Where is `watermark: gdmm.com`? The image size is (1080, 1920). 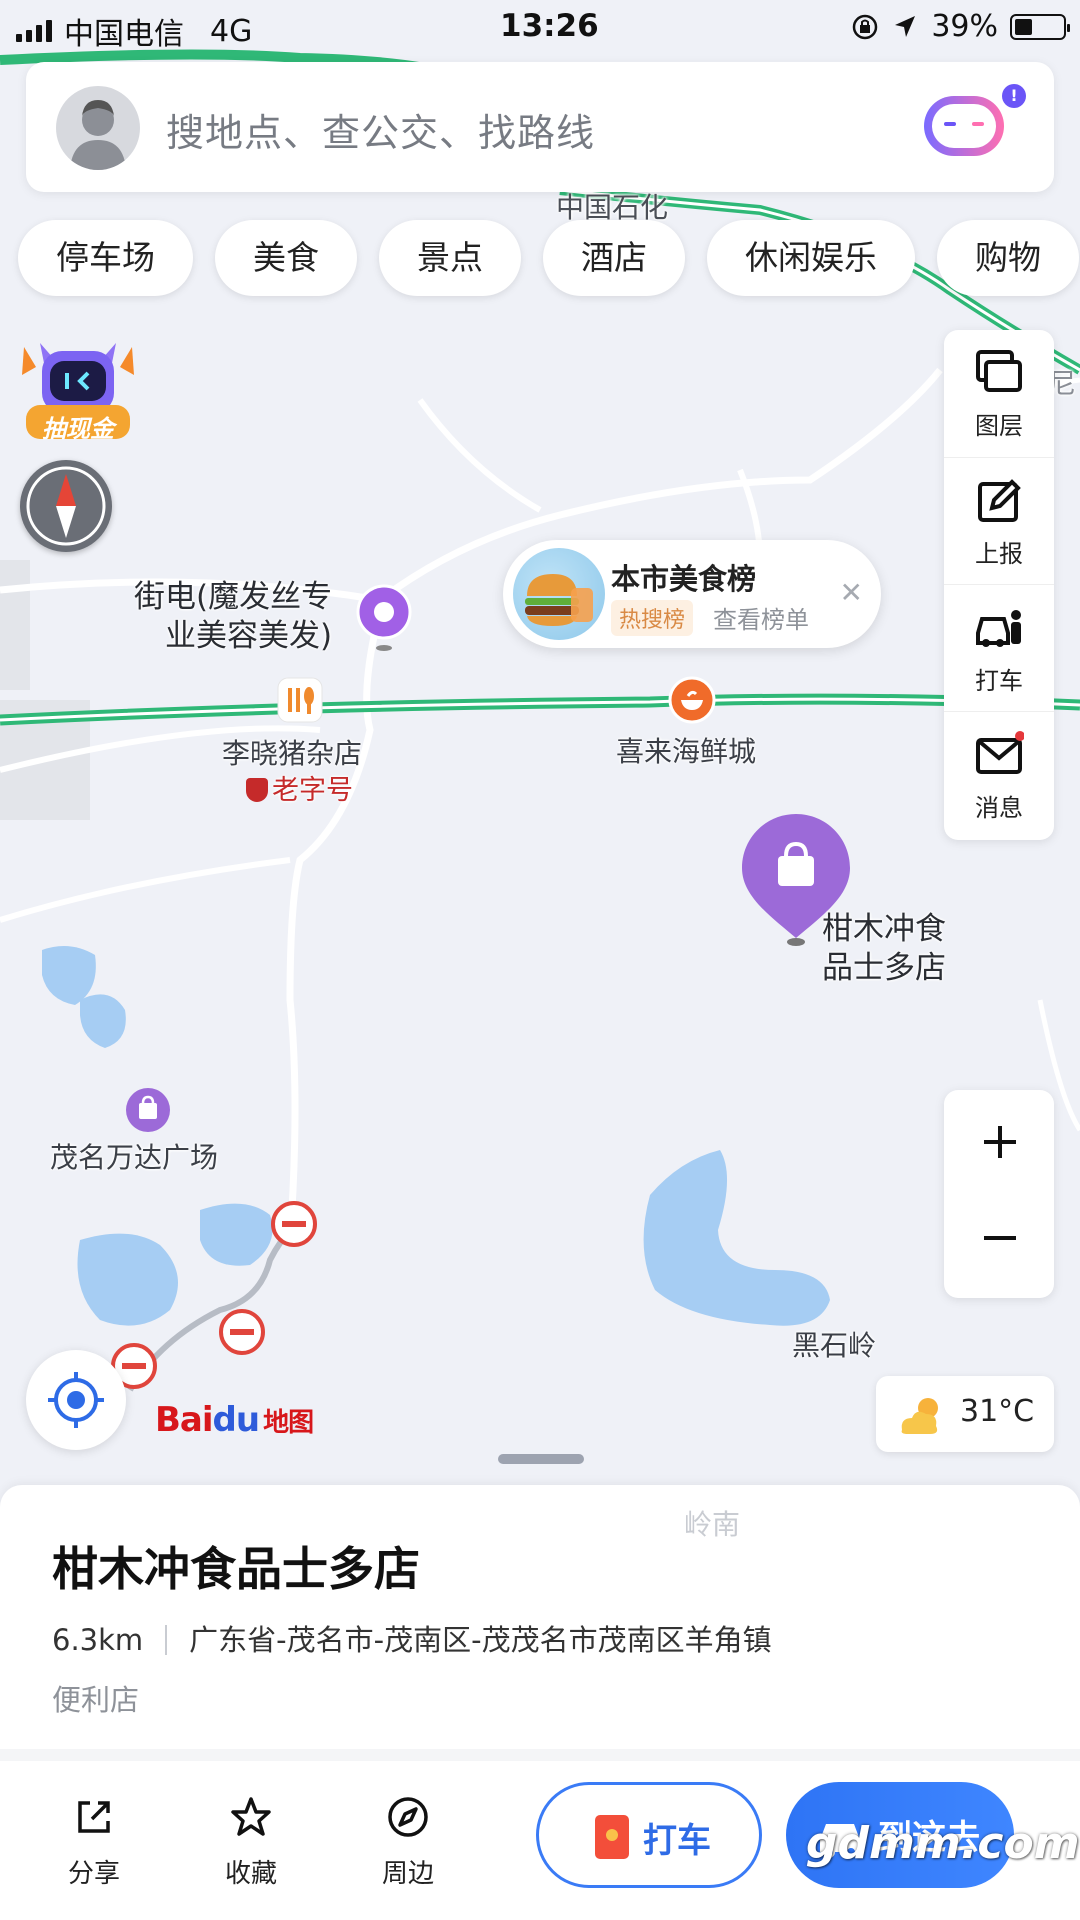 watermark: gdmm.com is located at coordinates (943, 1843).